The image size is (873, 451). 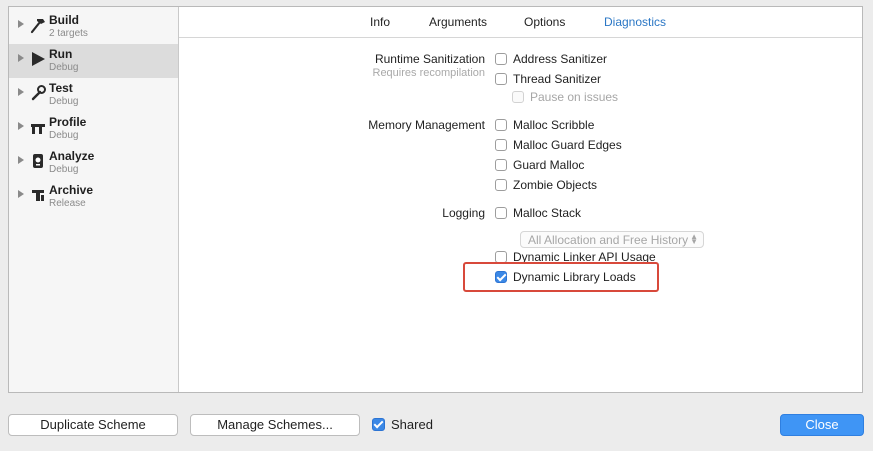 What do you see at coordinates (68, 122) in the screenshot?
I see `sidebar-item-title: Profile` at bounding box center [68, 122].